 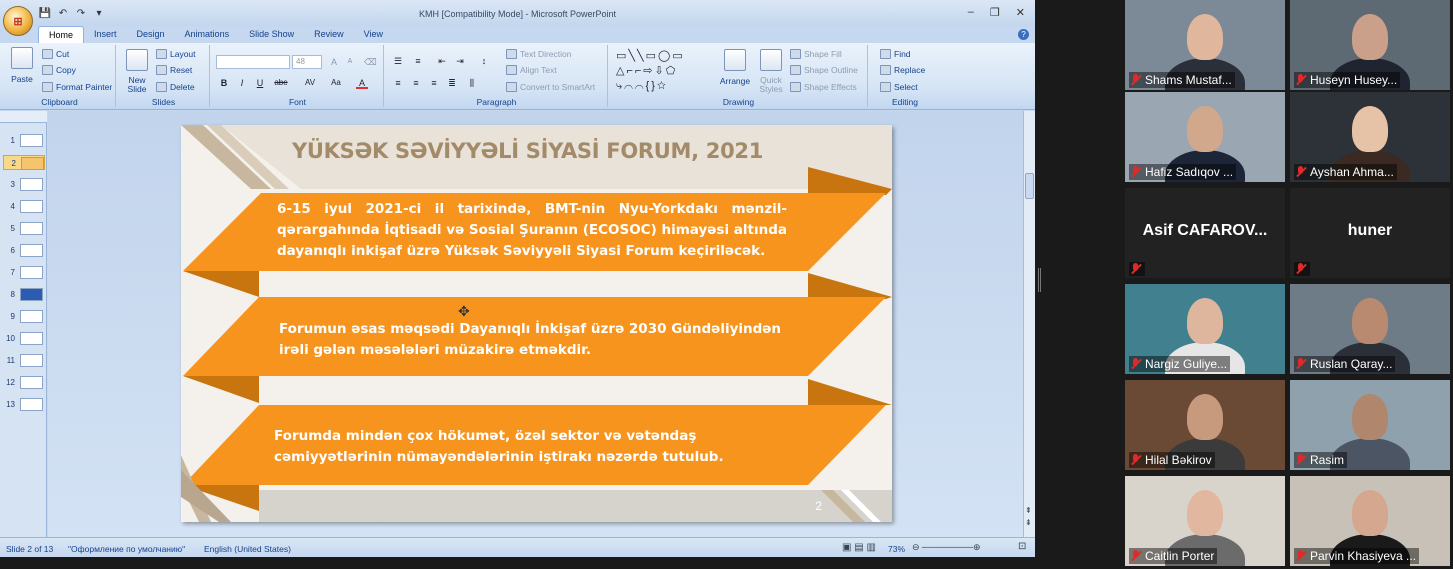 I want to click on restore-button: ❐, so click(x=995, y=12).